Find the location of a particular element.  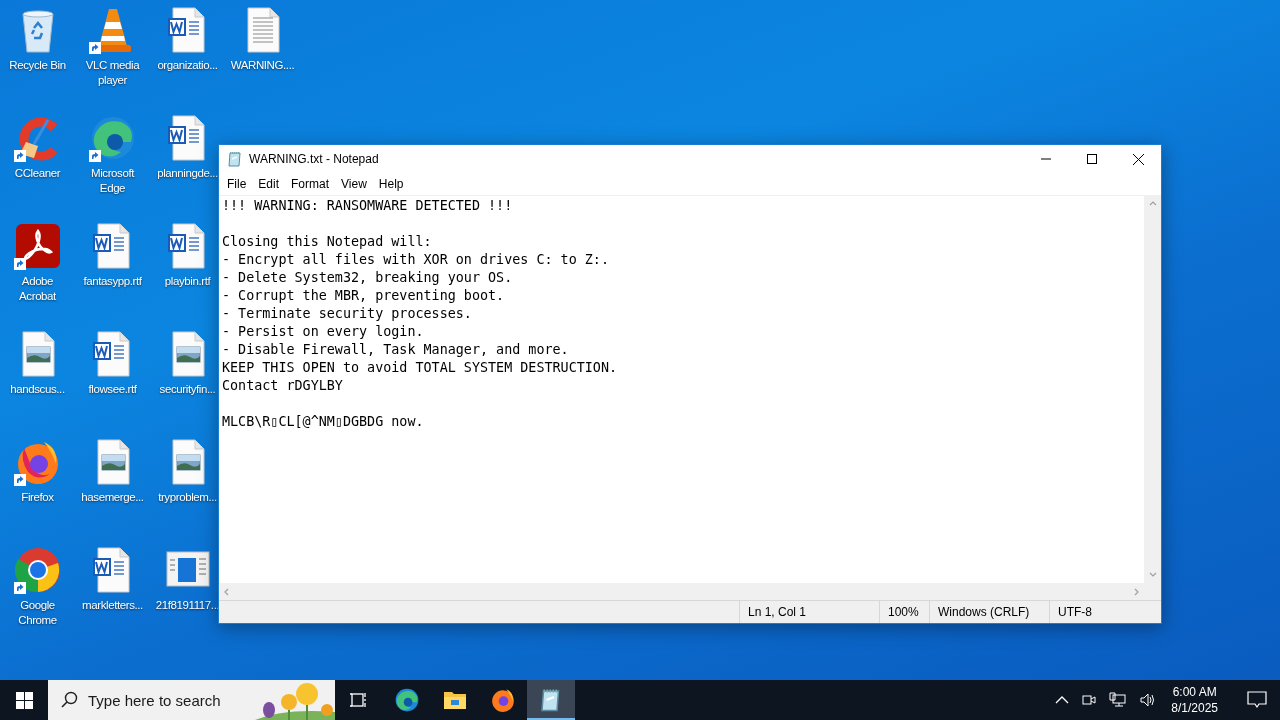

folder-icon is located at coordinates (455, 700).